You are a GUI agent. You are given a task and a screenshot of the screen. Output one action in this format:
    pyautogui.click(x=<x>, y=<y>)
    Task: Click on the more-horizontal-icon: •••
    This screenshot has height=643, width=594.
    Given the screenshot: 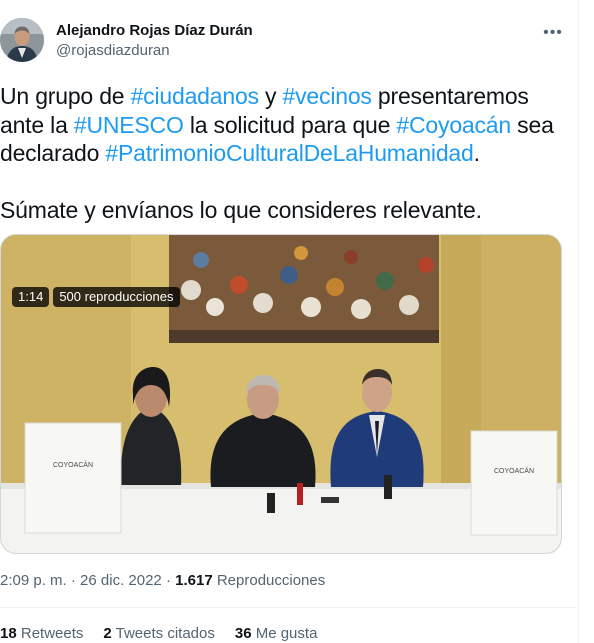 What is the action you would take?
    pyautogui.click(x=553, y=32)
    